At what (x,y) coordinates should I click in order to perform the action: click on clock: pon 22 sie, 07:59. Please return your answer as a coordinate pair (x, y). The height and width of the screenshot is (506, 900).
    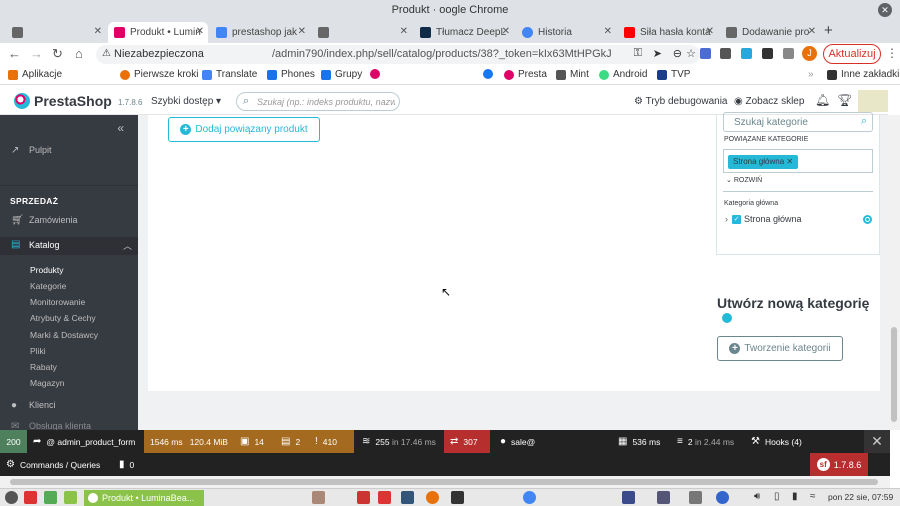
    Looking at the image, I should click on (860, 497).